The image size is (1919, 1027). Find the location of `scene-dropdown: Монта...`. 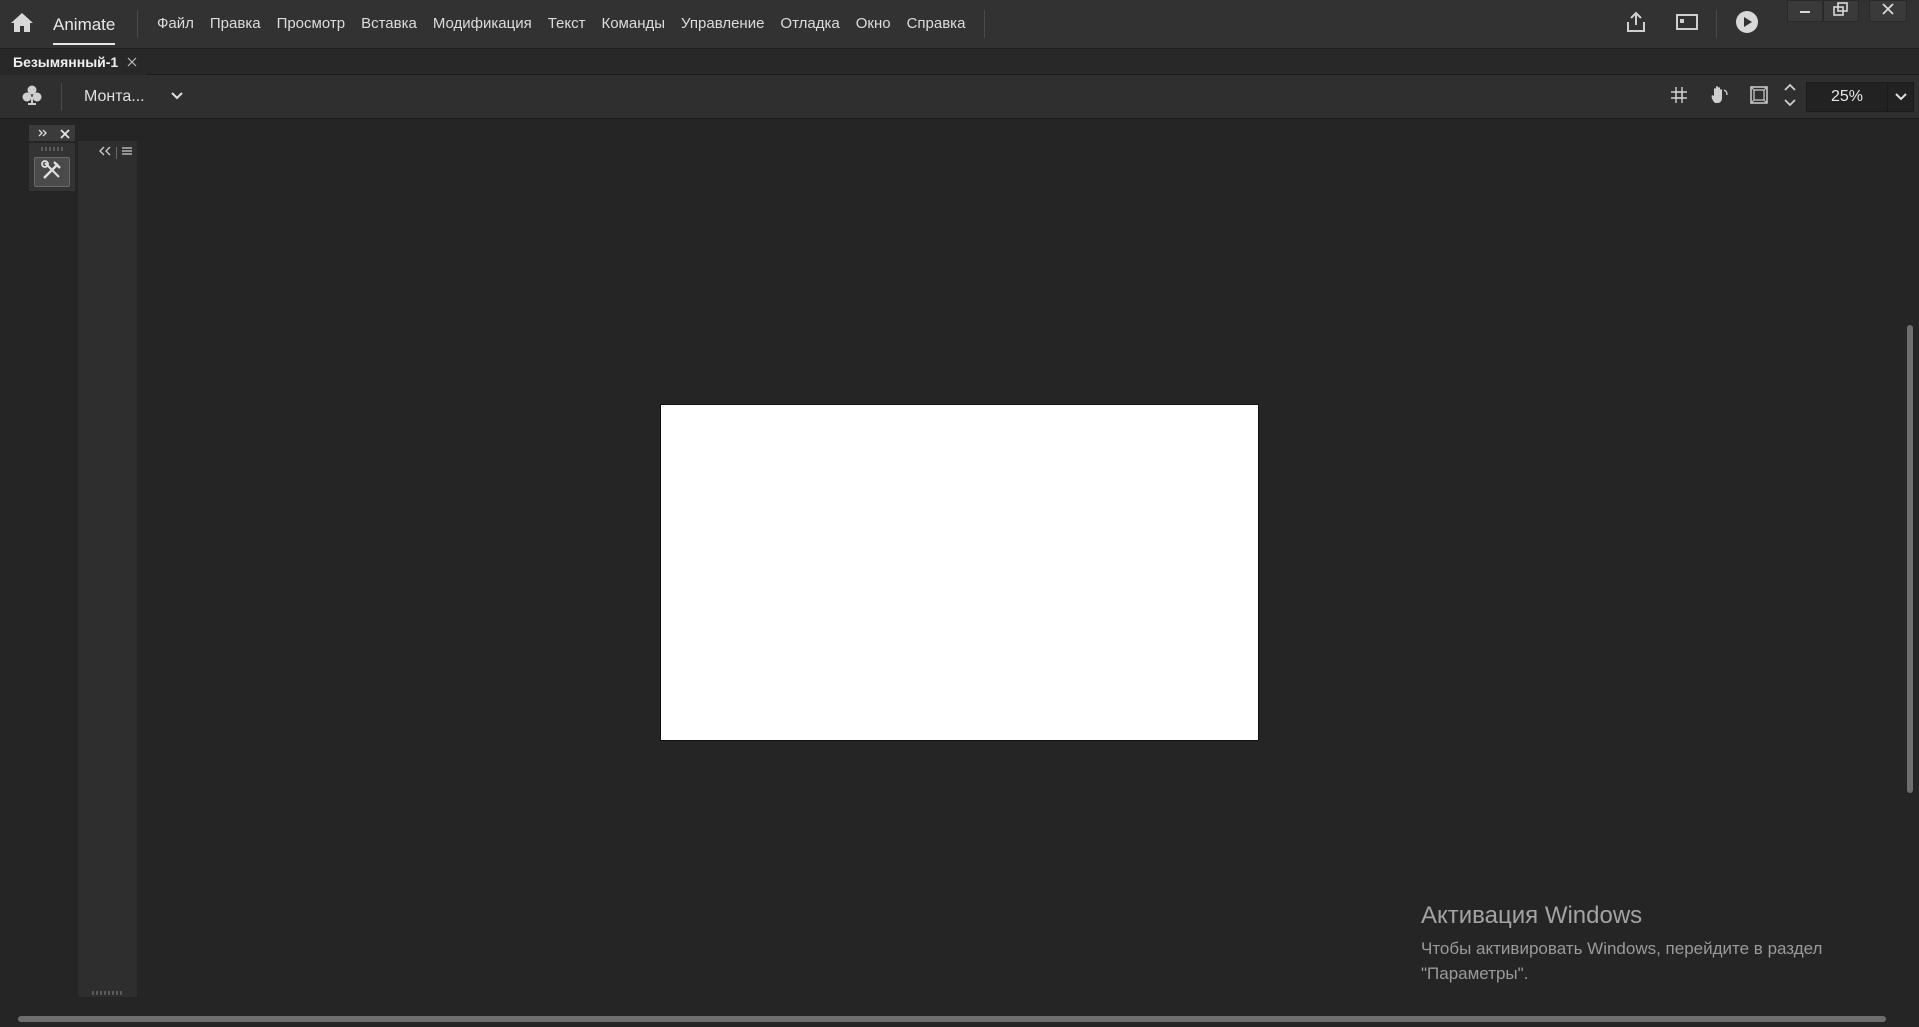

scene-dropdown: Монта... is located at coordinates (134, 97).